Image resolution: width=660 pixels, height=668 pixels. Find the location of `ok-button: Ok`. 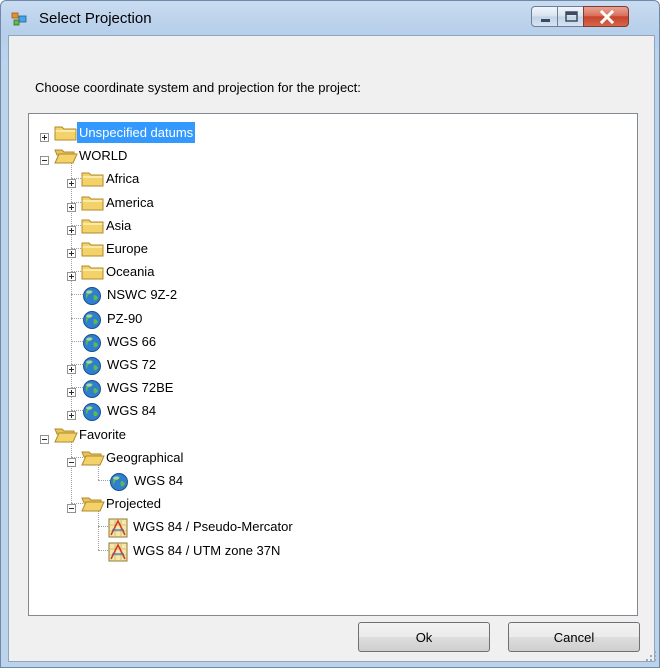

ok-button: Ok is located at coordinates (424, 637).